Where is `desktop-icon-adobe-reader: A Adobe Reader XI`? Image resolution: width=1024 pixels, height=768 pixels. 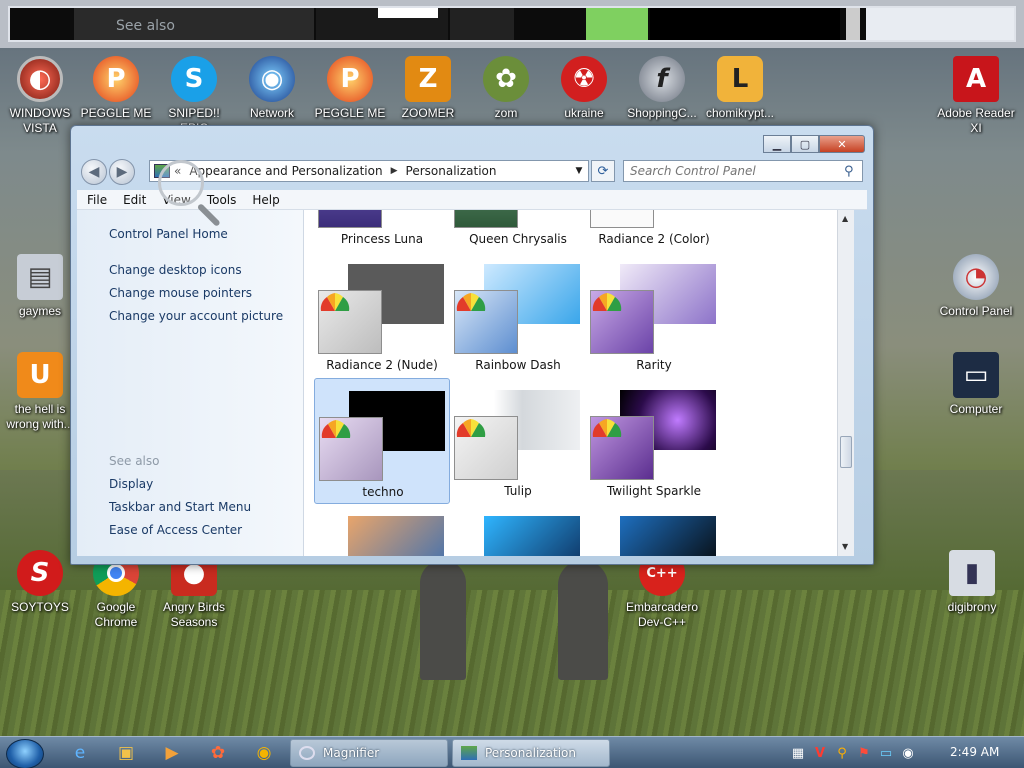 desktop-icon-adobe-reader: A Adobe Reader XI is located at coordinates (976, 96).